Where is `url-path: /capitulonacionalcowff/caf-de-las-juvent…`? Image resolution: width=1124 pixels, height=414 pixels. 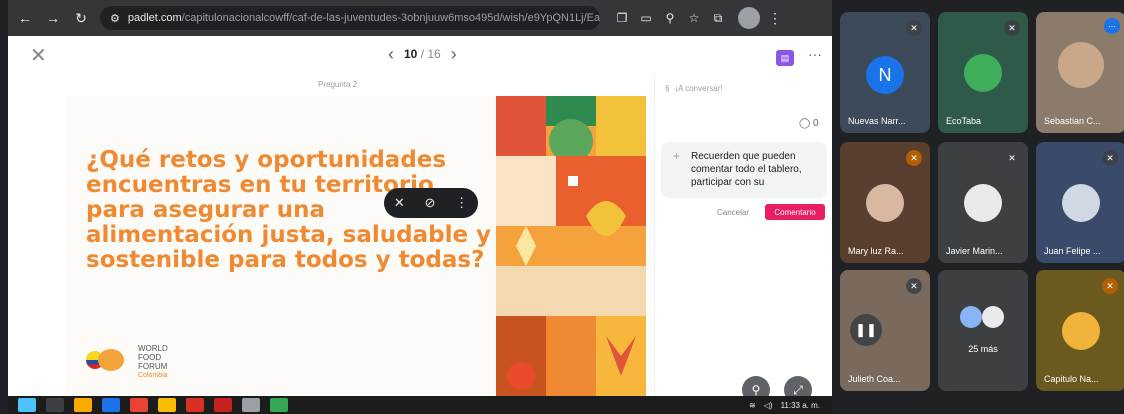
url-path: /capitulonacionalcowff/caf-de-las-juvent… is located at coordinates (390, 18).